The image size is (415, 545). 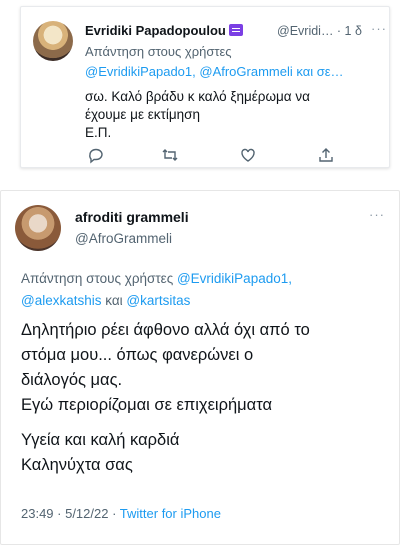 I want to click on tweet-meta: 23:49 · 5/12/22 · Twitter for iPhone, so click(x=121, y=513).